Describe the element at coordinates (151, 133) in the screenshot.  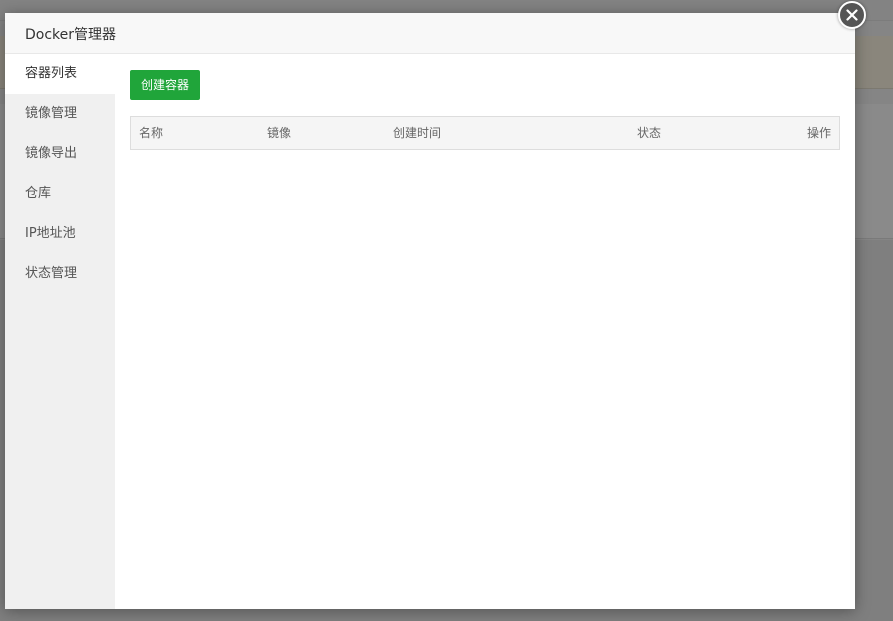
I see `column-header-name: 名称` at that location.